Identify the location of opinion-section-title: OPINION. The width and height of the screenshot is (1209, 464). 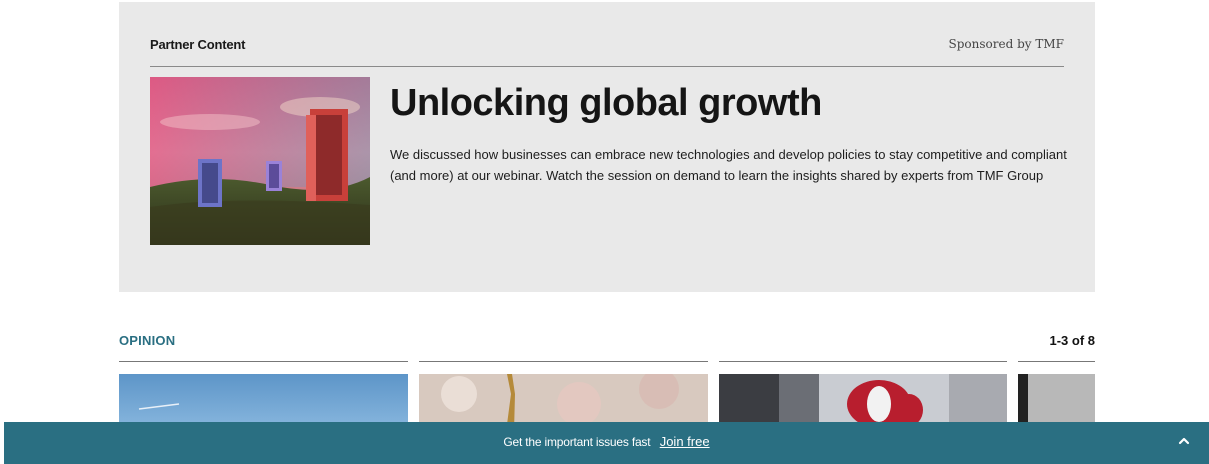
(147, 340).